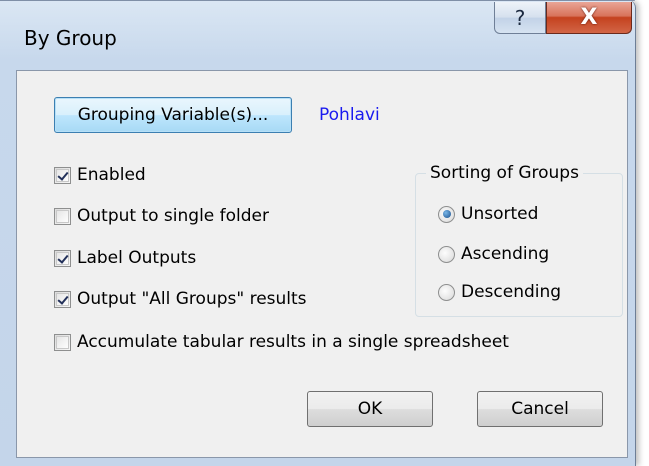 Image resolution: width=649 pixels, height=466 pixels. Describe the element at coordinates (318, 34) in the screenshot. I see `title-bar: By Group ? X` at that location.